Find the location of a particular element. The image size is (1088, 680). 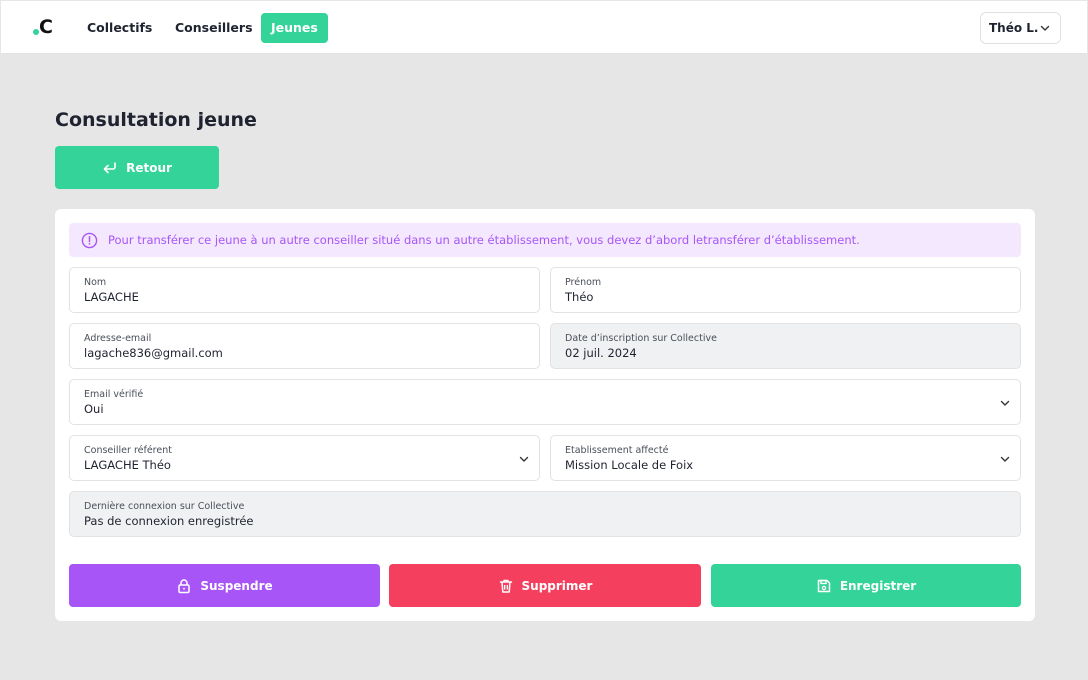

inscription-date-value: 02 juil. 2024 is located at coordinates (601, 353).